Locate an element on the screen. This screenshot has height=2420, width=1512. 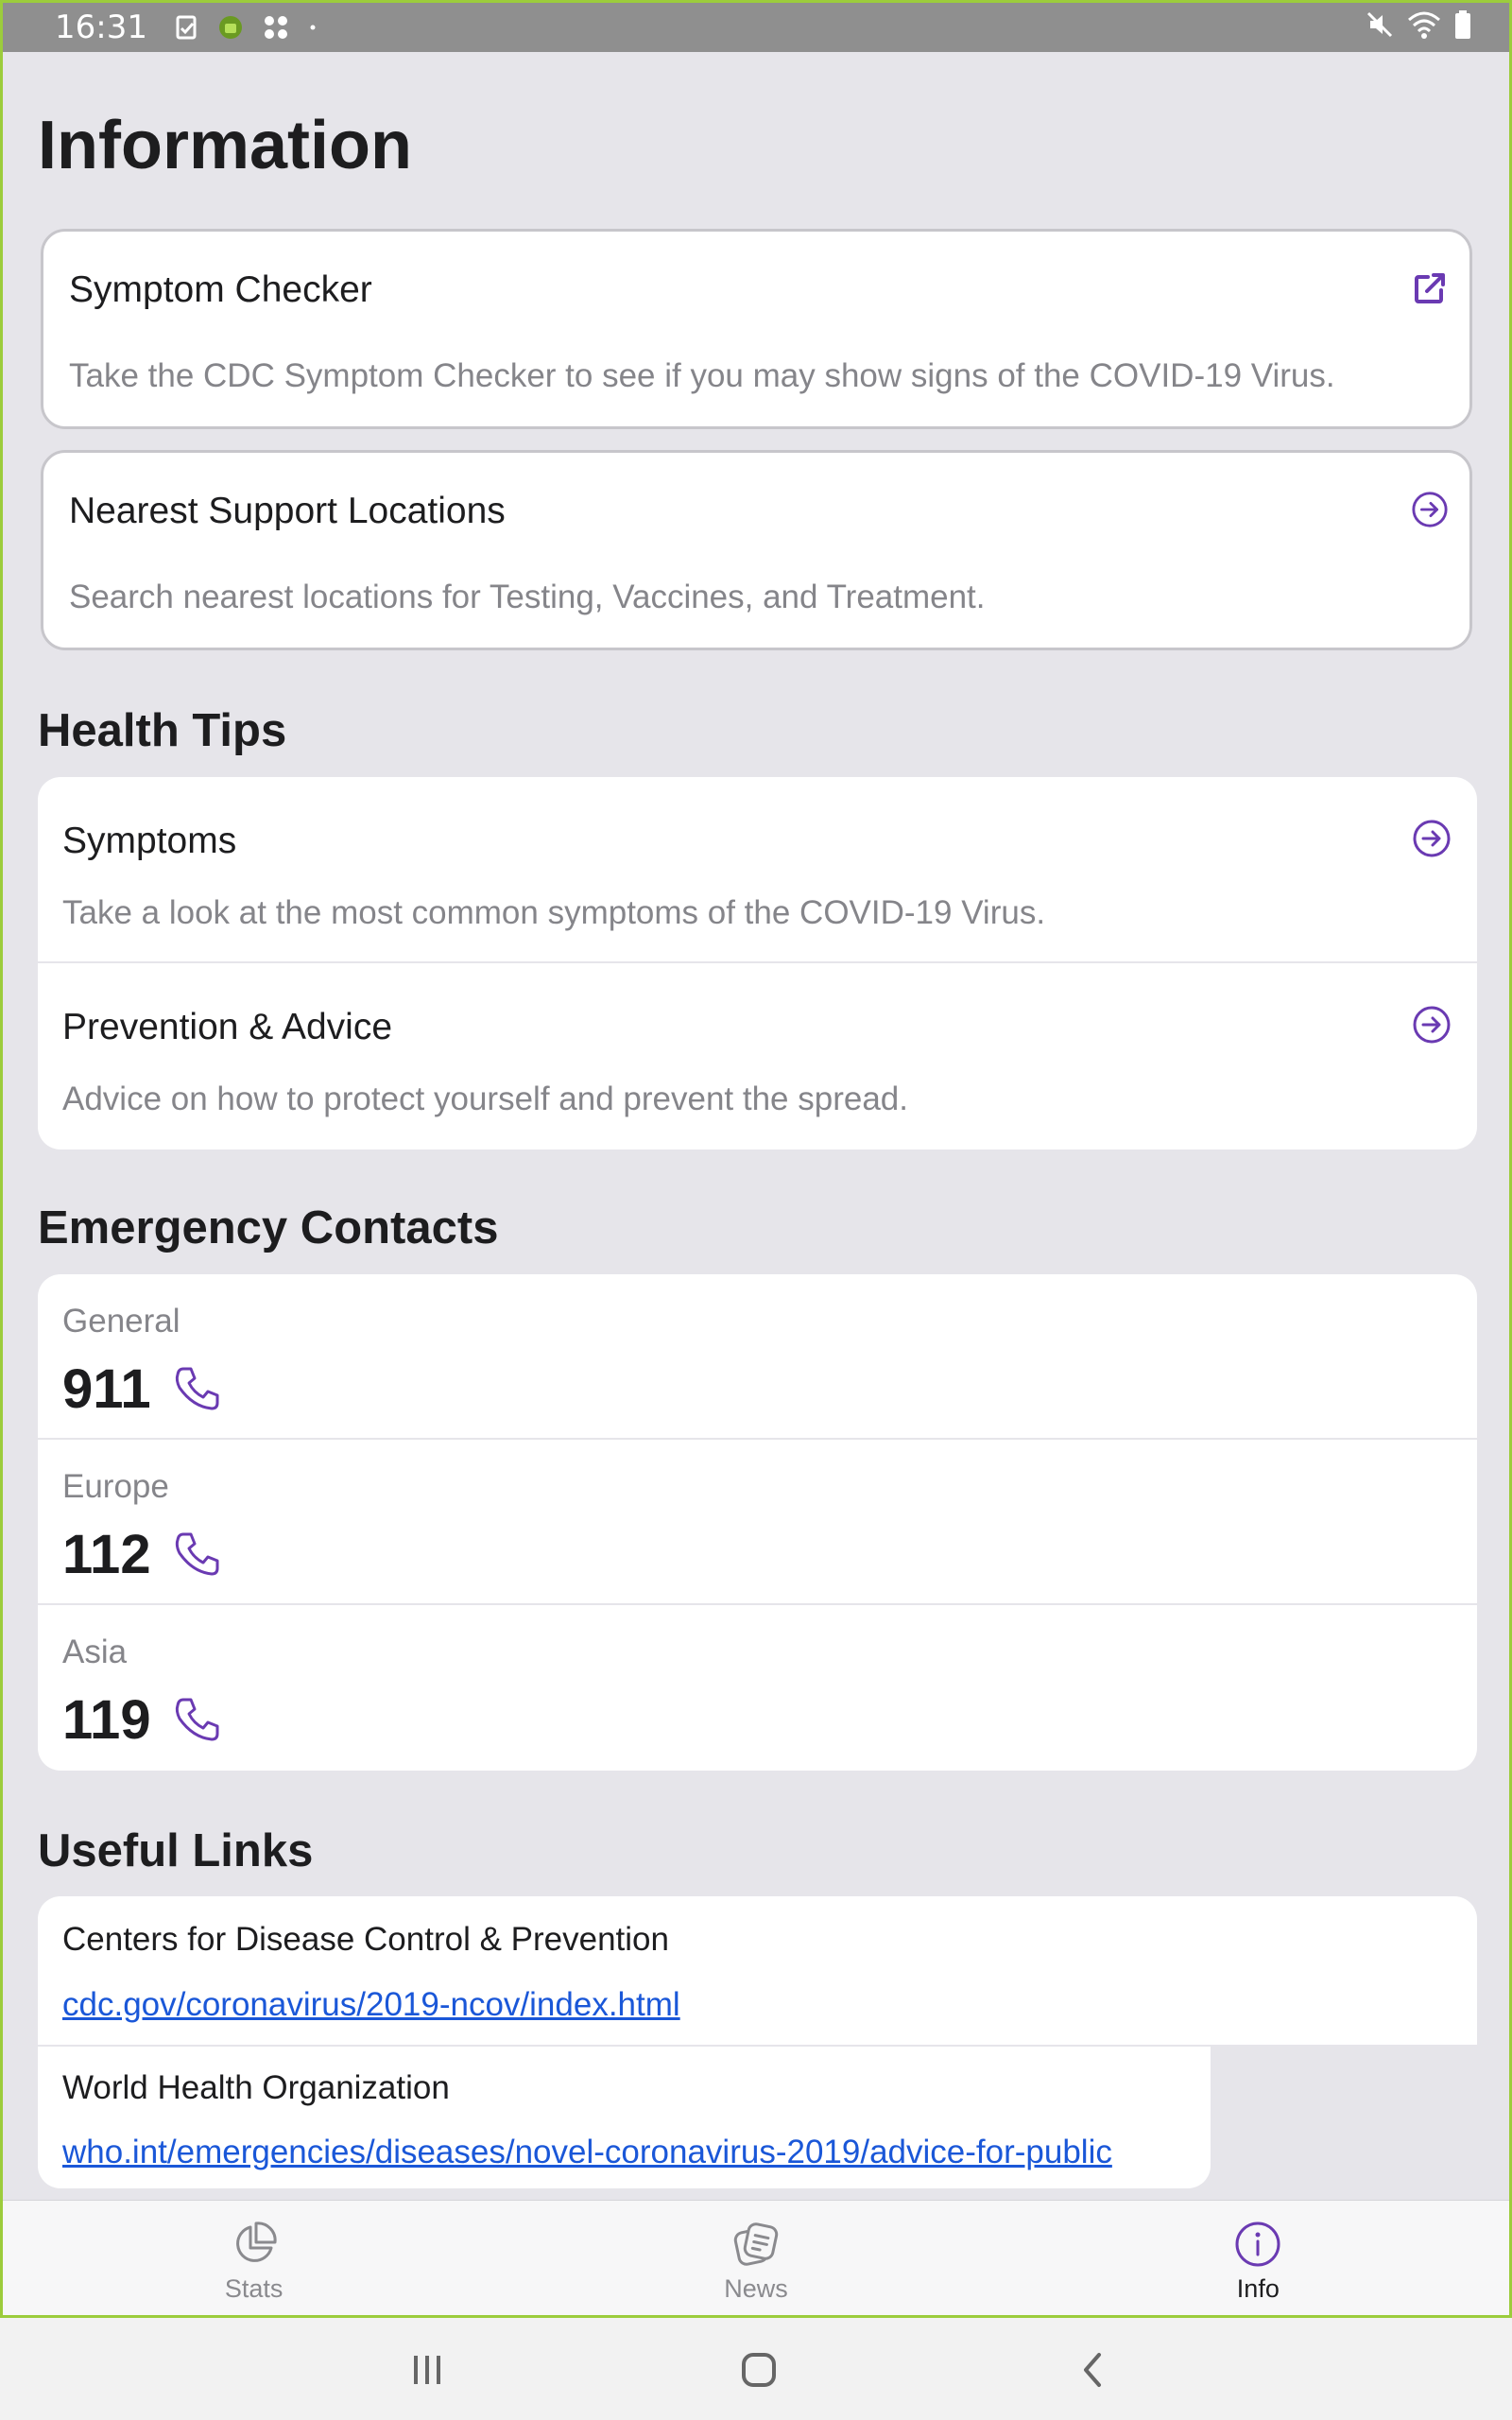
checklist-icon is located at coordinates (186, 28).